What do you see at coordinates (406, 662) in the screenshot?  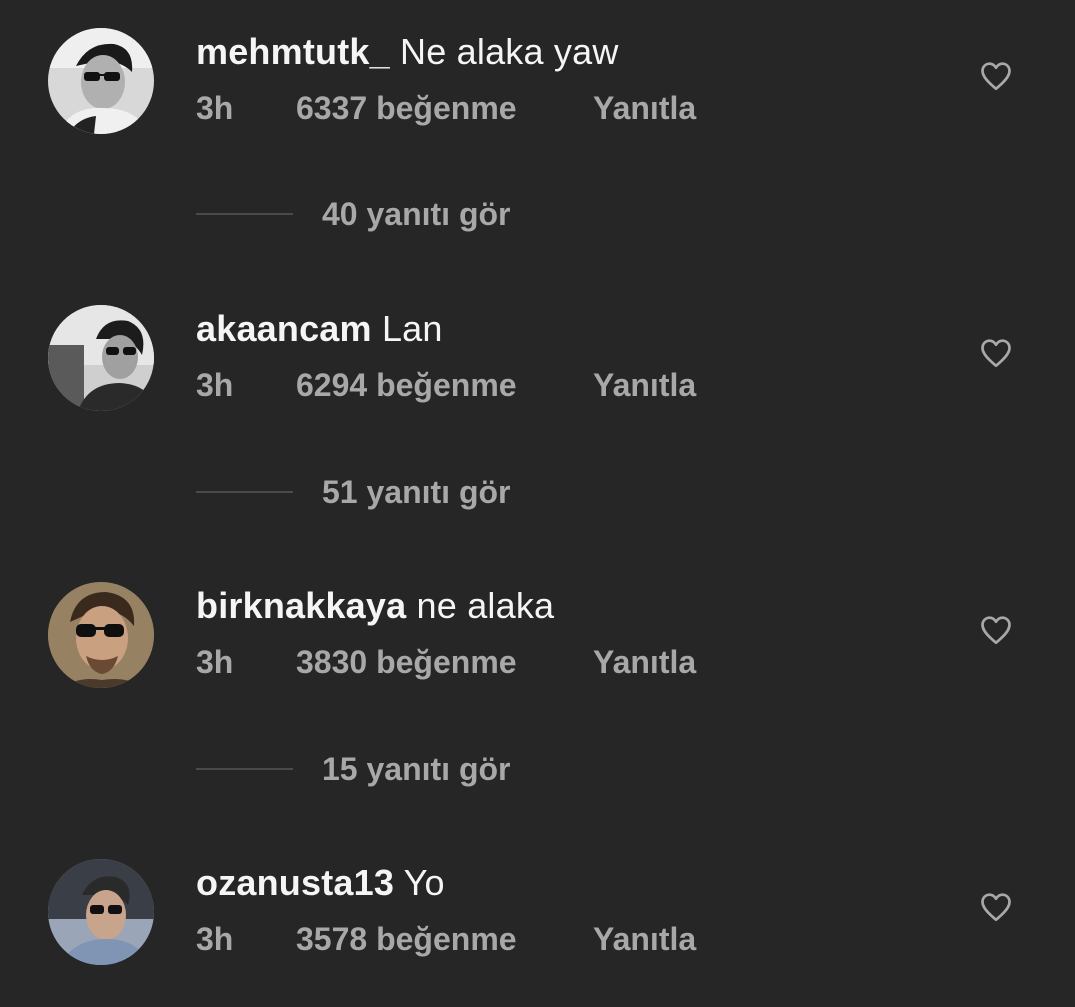 I see `comment-likes: 3830 beğenme` at bounding box center [406, 662].